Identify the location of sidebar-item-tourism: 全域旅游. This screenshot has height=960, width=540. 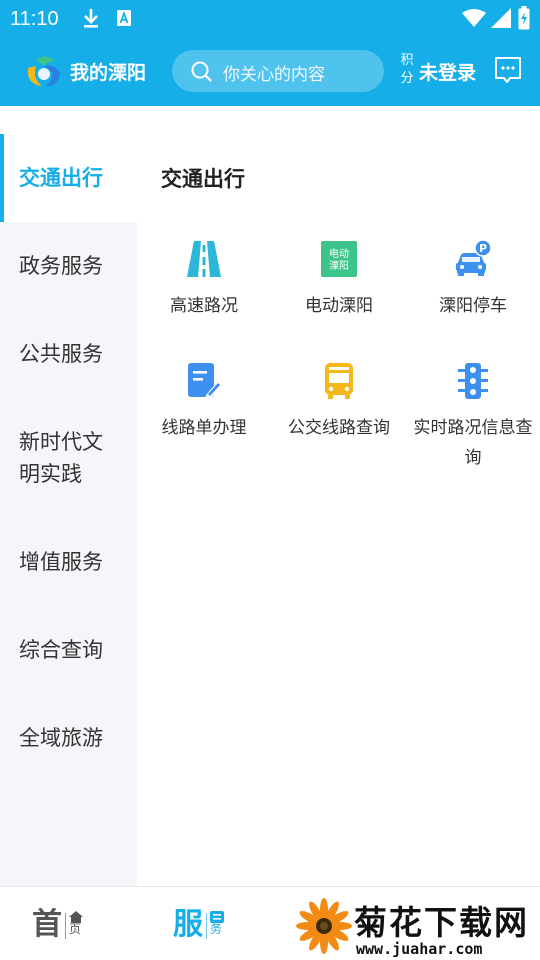
(68, 738).